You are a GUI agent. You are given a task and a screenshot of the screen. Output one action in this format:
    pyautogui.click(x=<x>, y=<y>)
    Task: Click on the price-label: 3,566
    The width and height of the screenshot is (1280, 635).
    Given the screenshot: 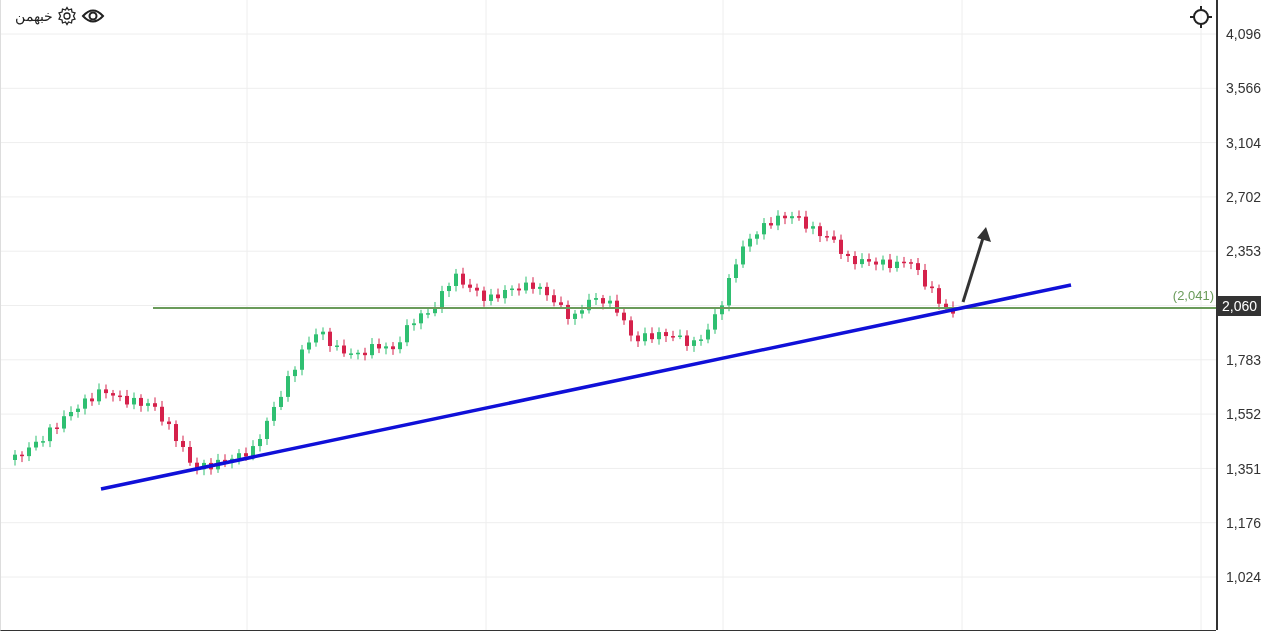 What is the action you would take?
    pyautogui.click(x=1244, y=89)
    